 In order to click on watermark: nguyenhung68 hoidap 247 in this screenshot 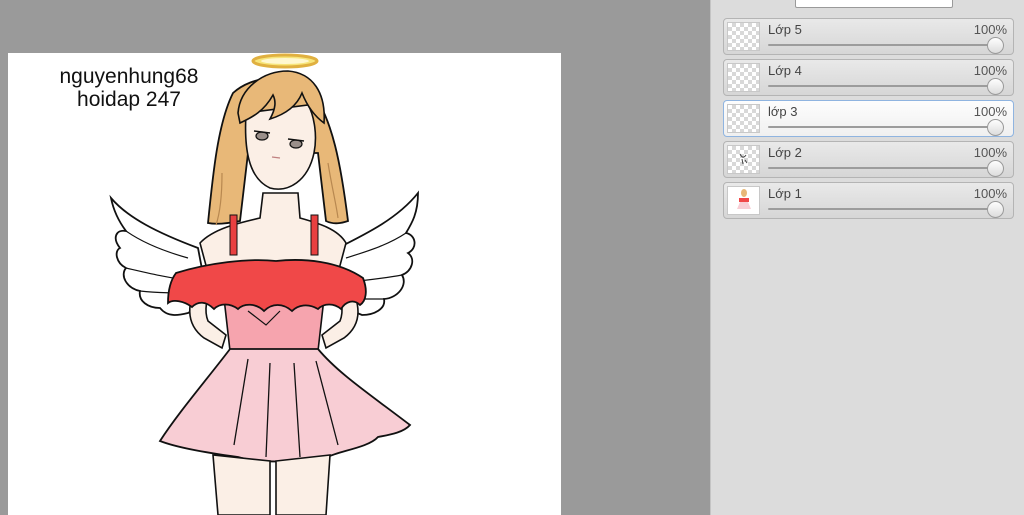, I will do `click(129, 88)`.